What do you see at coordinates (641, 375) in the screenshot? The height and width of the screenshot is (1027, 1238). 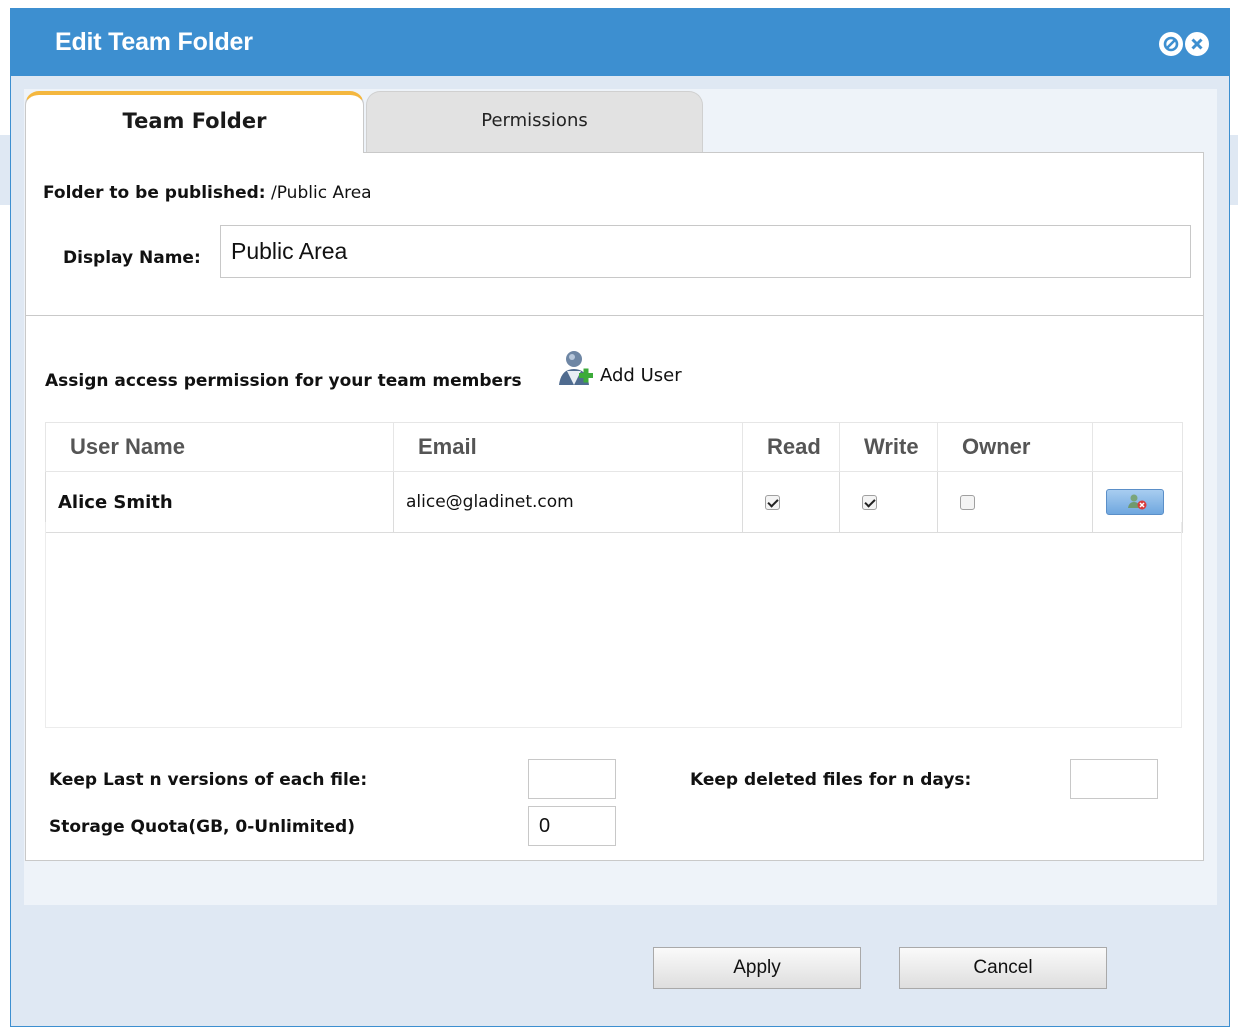 I see `add-user-label: Add User` at bounding box center [641, 375].